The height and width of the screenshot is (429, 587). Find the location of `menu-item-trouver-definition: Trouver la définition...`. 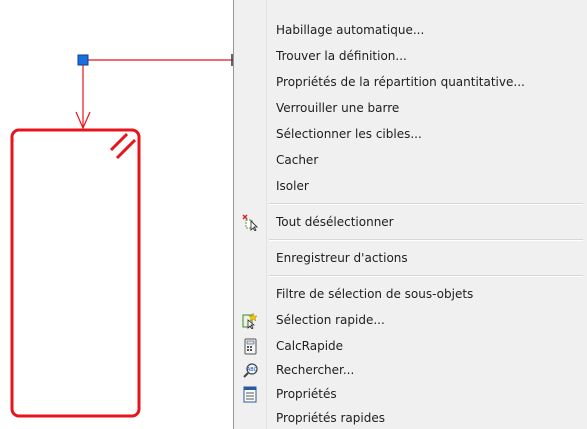

menu-item-trouver-definition: Trouver la définition... is located at coordinates (410, 56).